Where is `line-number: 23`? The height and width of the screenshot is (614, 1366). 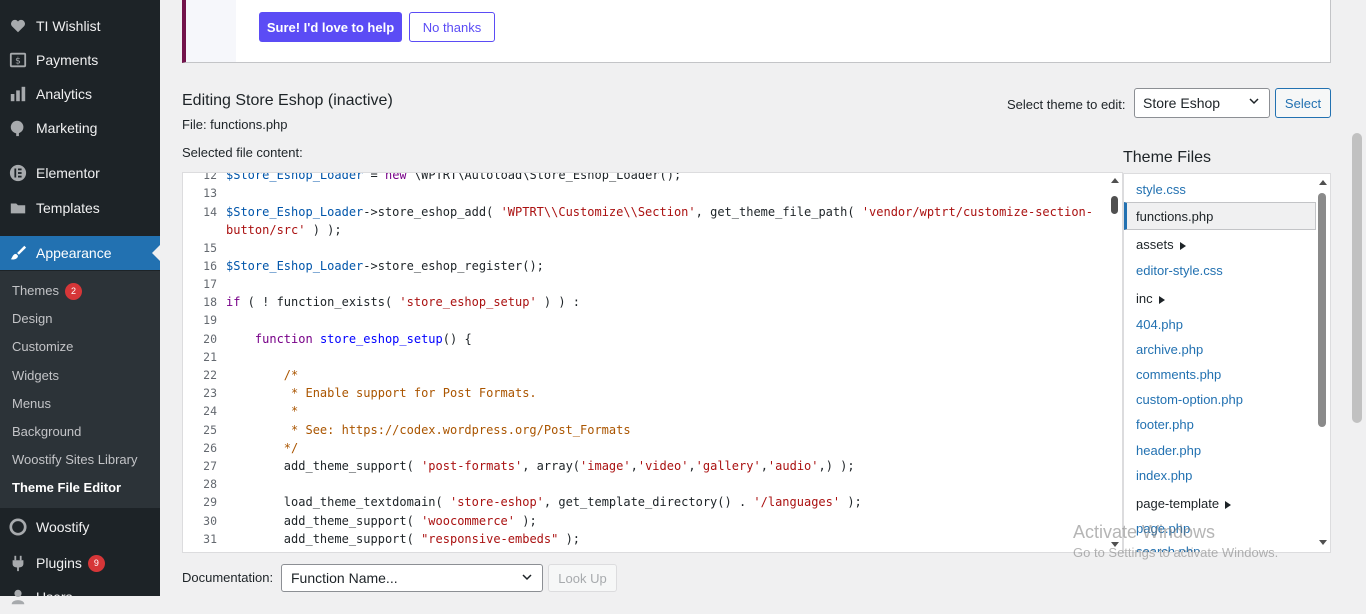 line-number: 23 is located at coordinates (210, 393).